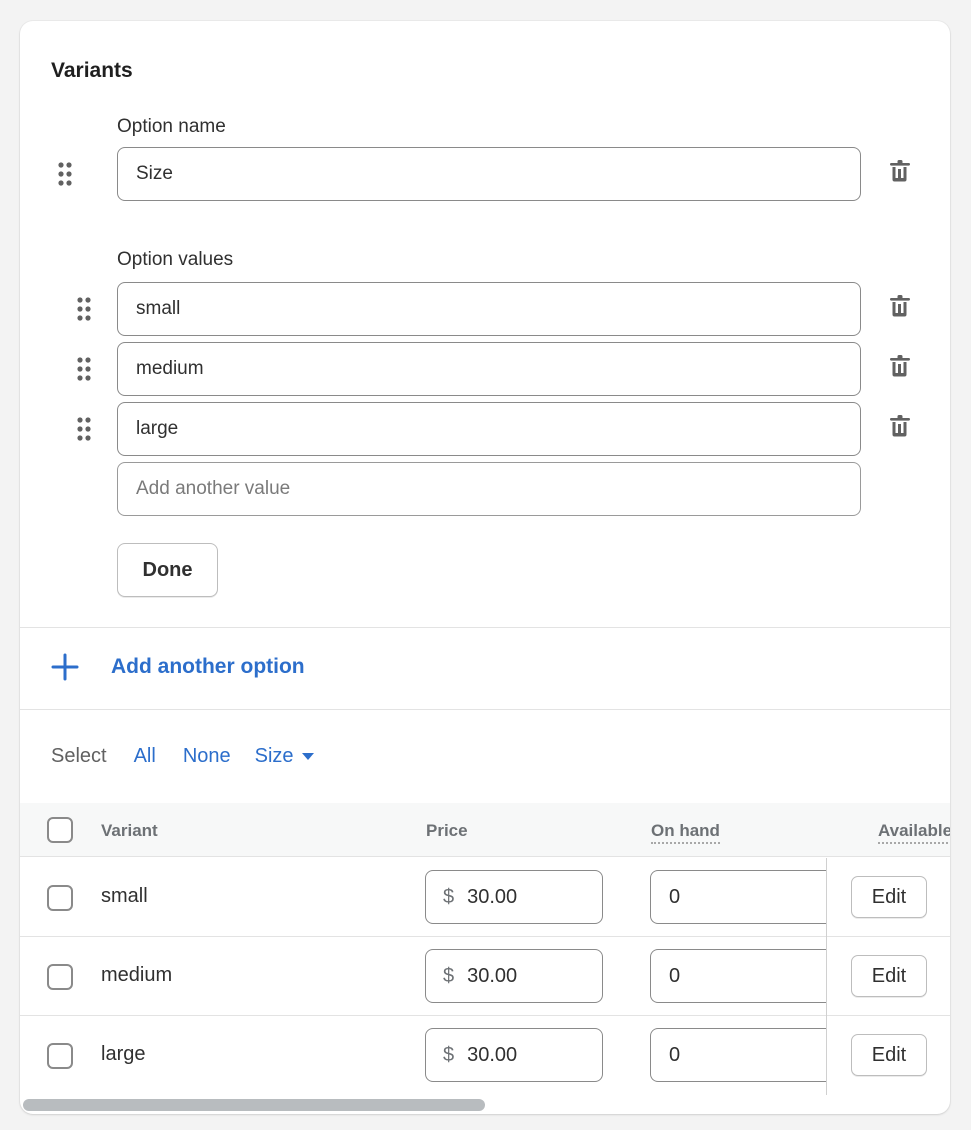 This screenshot has height=1130, width=971. What do you see at coordinates (485, 830) in the screenshot?
I see `table-header: Variant Price On hand Available` at bounding box center [485, 830].